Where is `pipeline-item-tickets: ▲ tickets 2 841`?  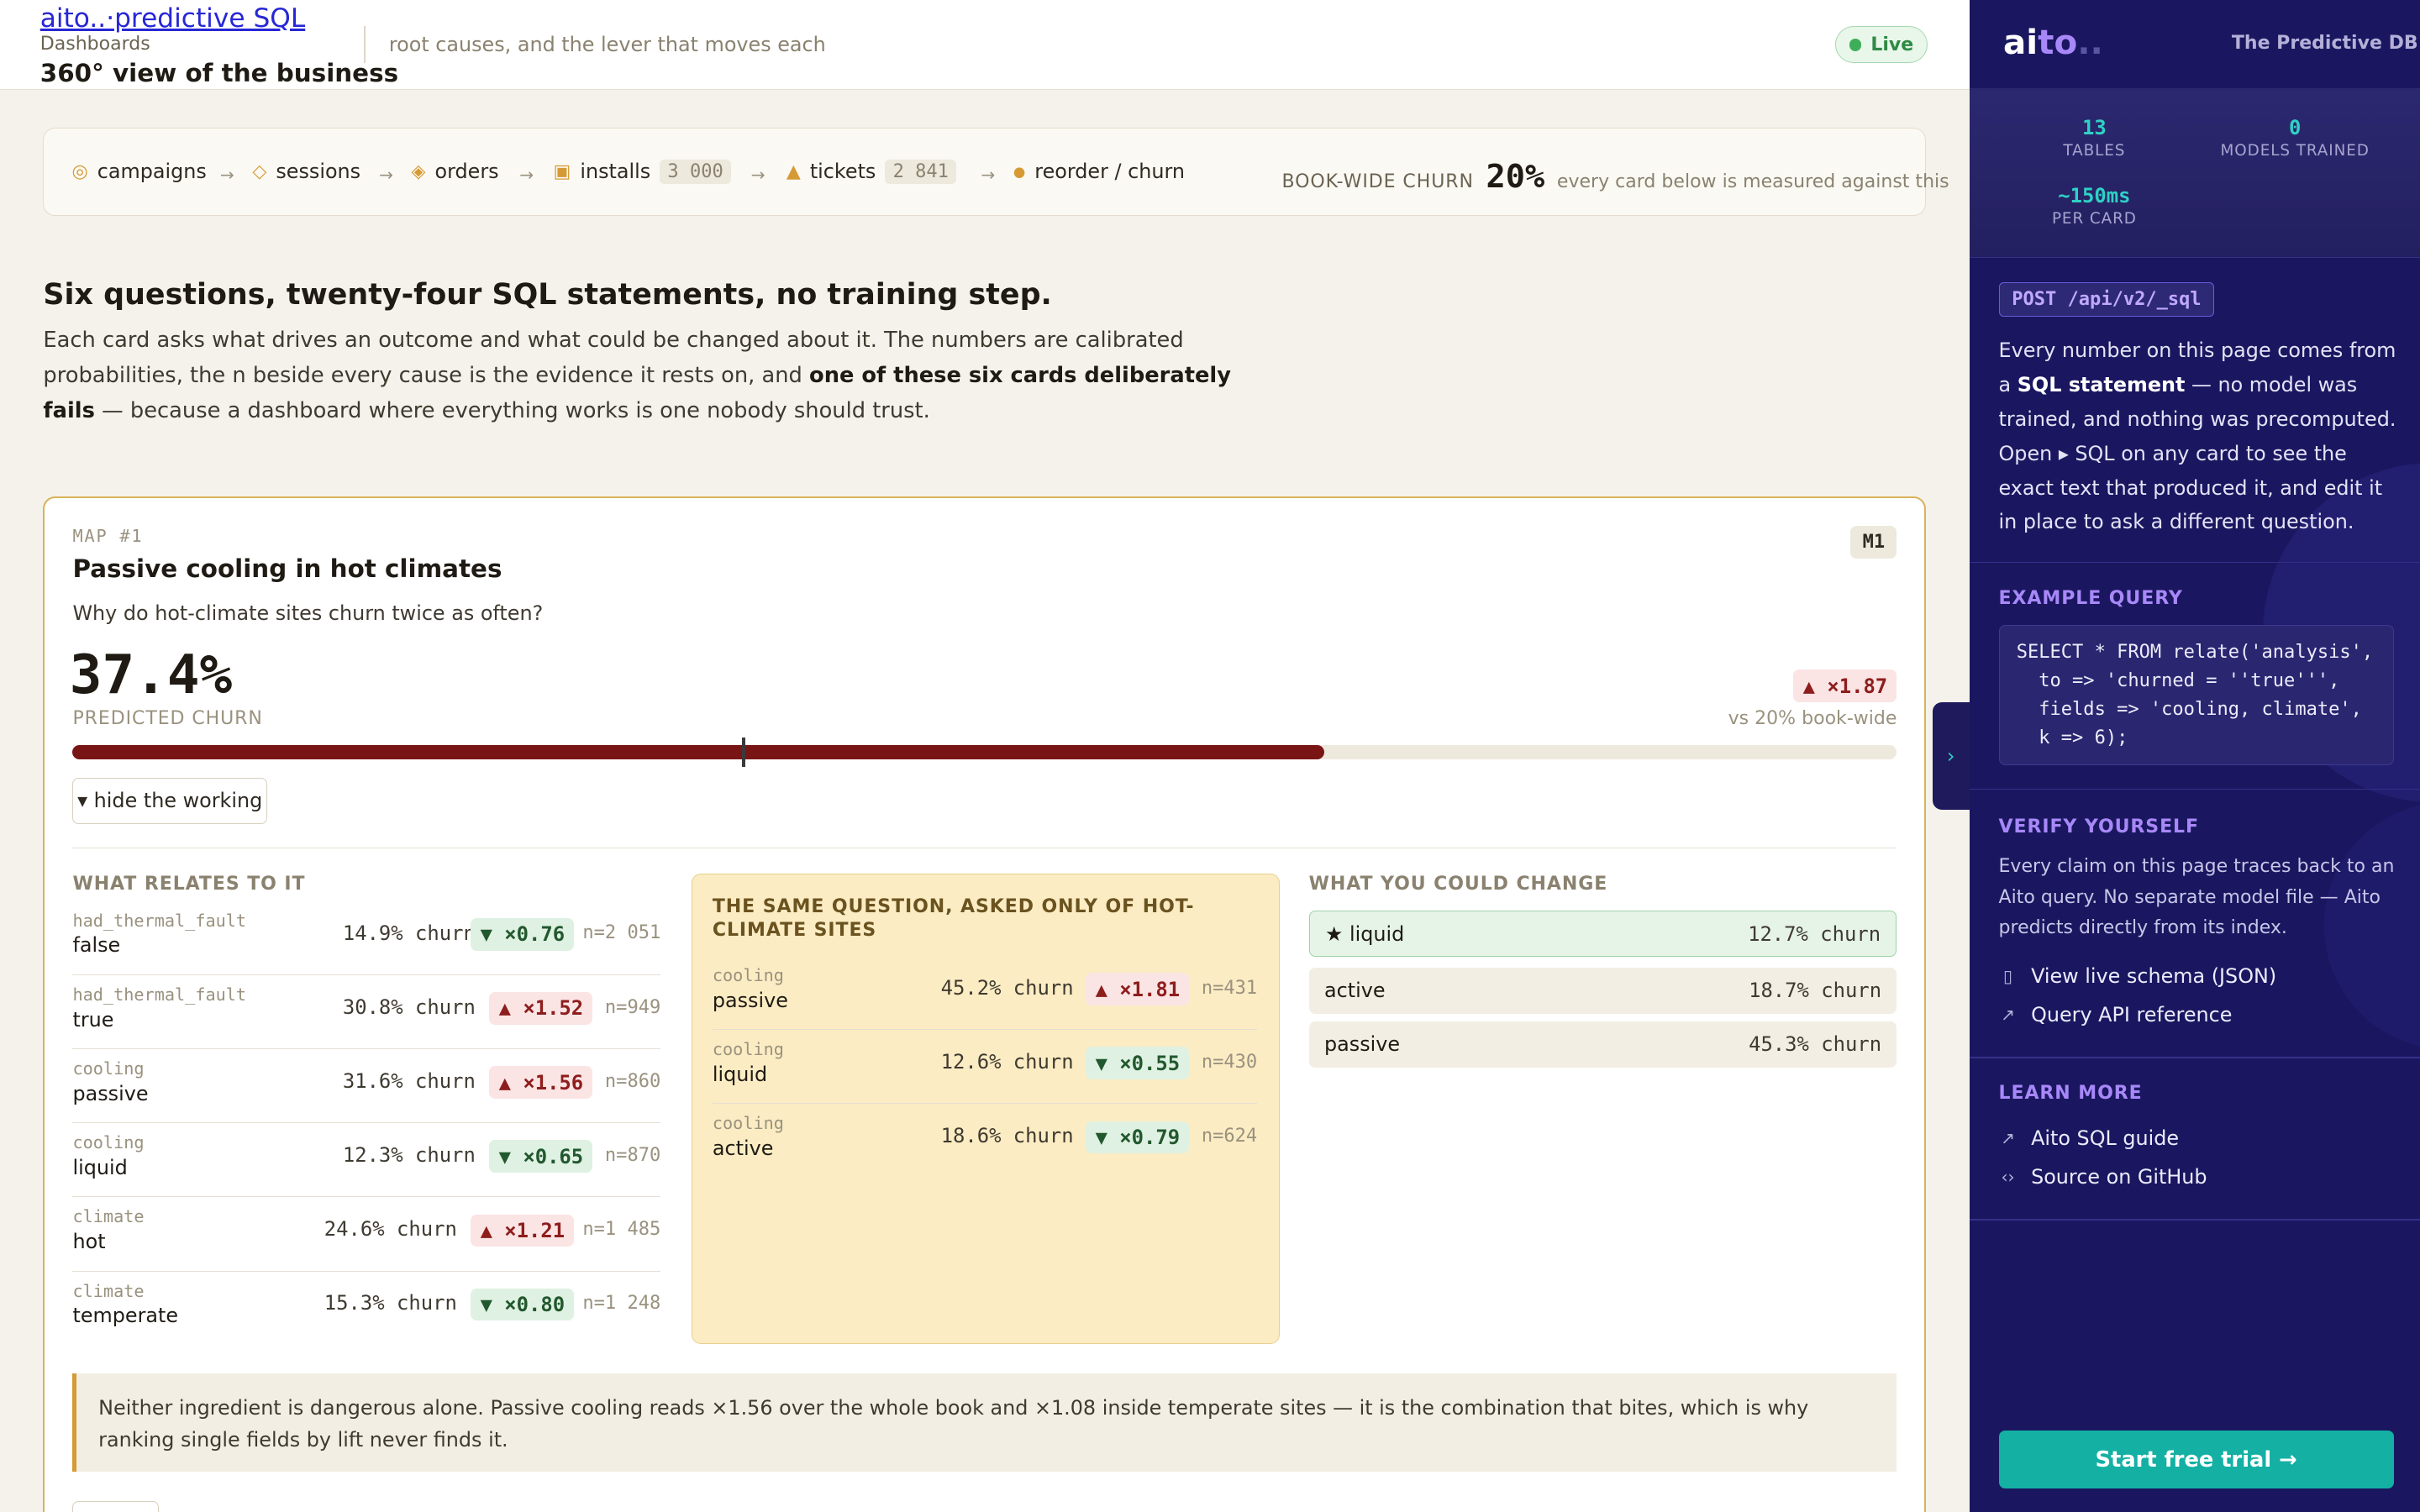 pipeline-item-tickets: ▲ tickets 2 841 is located at coordinates (871, 172).